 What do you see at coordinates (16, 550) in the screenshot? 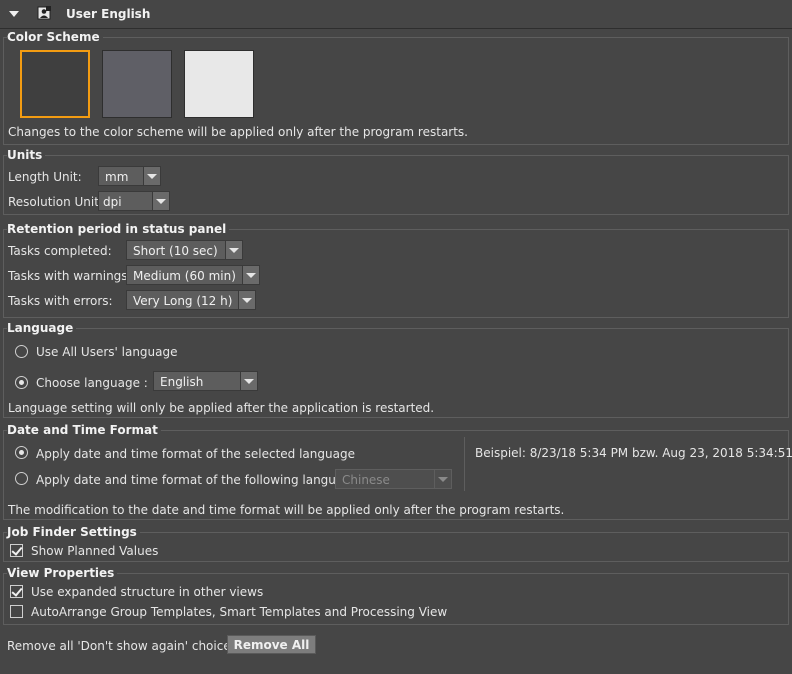
I see `show-planned-values-checkbox` at bounding box center [16, 550].